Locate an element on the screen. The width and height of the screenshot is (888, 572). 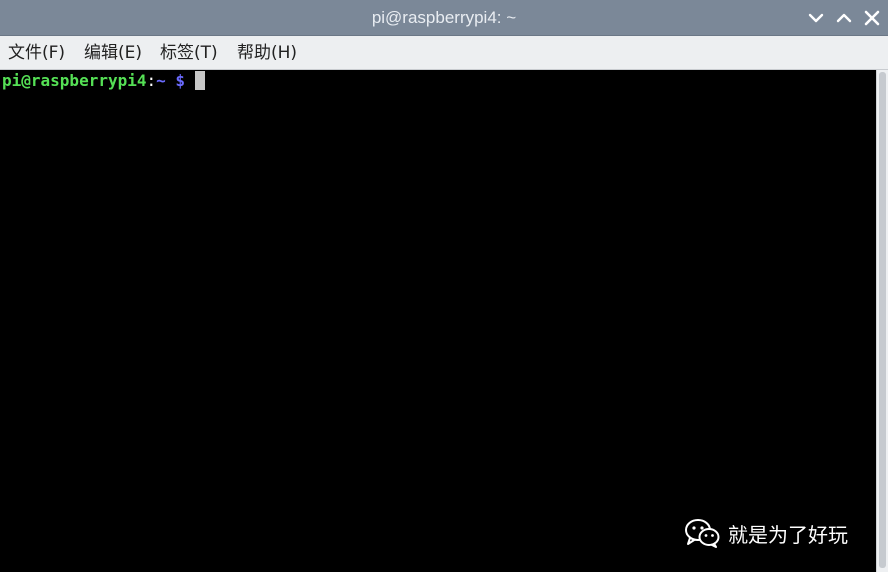
minimize-button is located at coordinates (816, 18).